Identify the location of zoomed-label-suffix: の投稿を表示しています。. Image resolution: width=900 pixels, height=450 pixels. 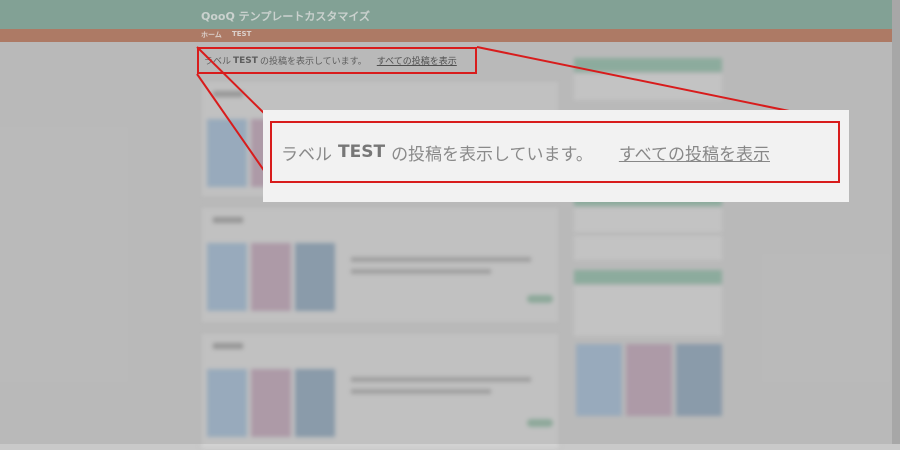
(492, 154).